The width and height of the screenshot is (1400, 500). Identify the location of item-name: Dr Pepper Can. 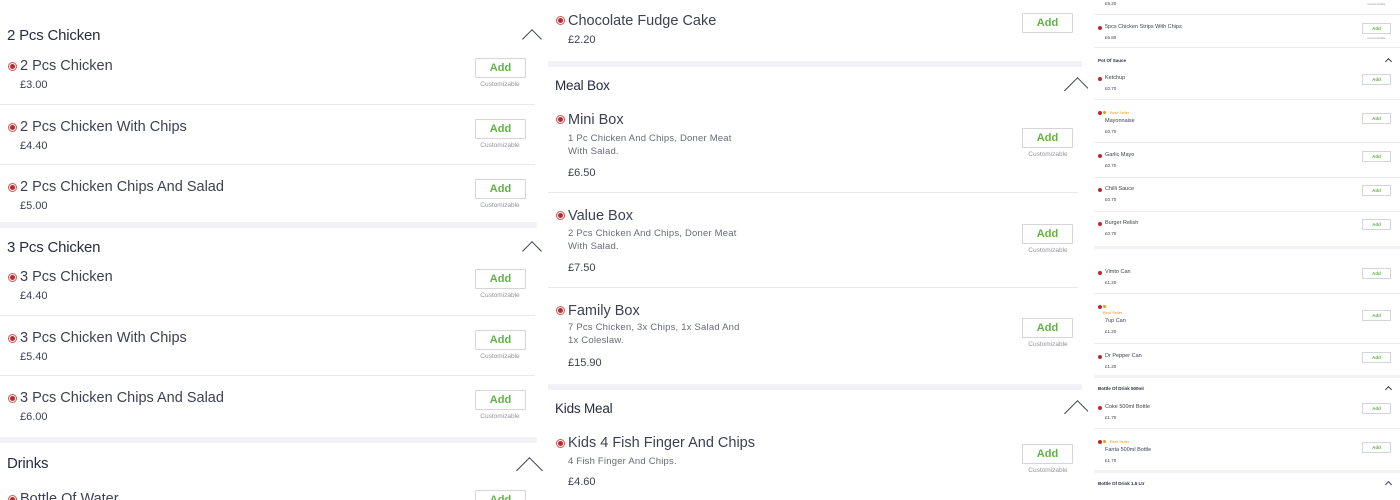
(1123, 356).